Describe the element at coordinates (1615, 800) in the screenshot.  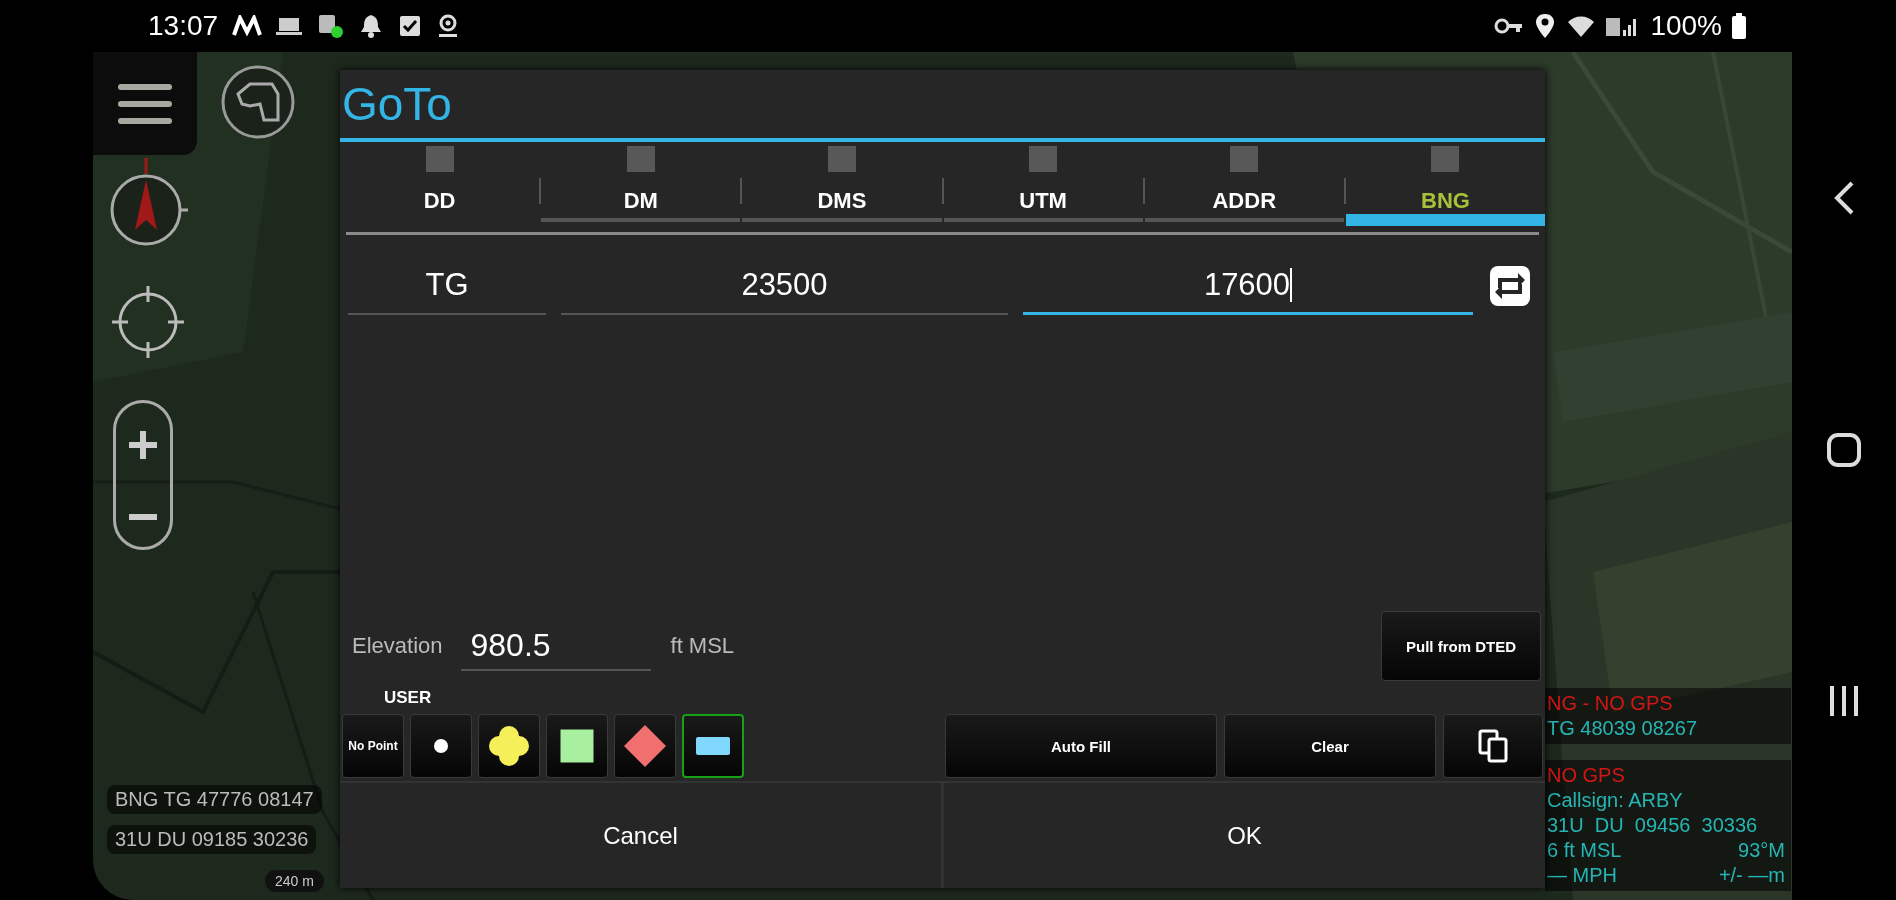
I see `callsign-text: Callsign: ARBY` at that location.